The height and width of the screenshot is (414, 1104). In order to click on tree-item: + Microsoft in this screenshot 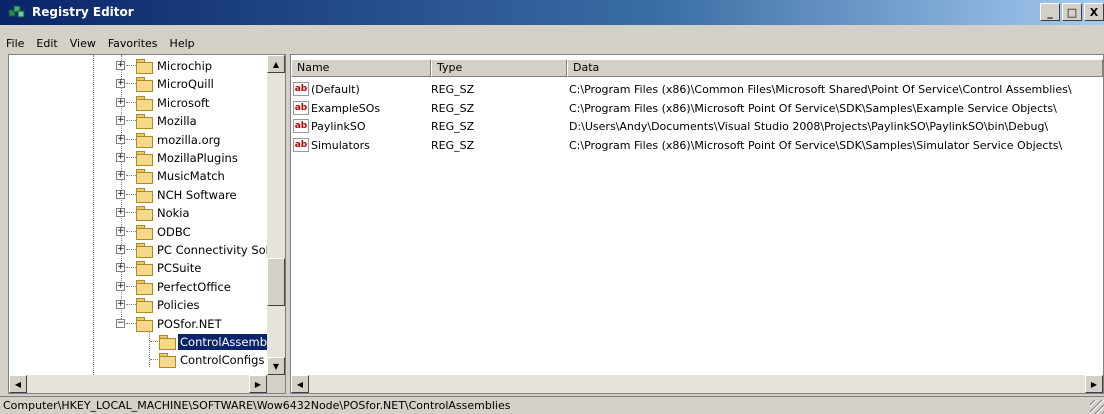, I will do `click(139, 103)`.